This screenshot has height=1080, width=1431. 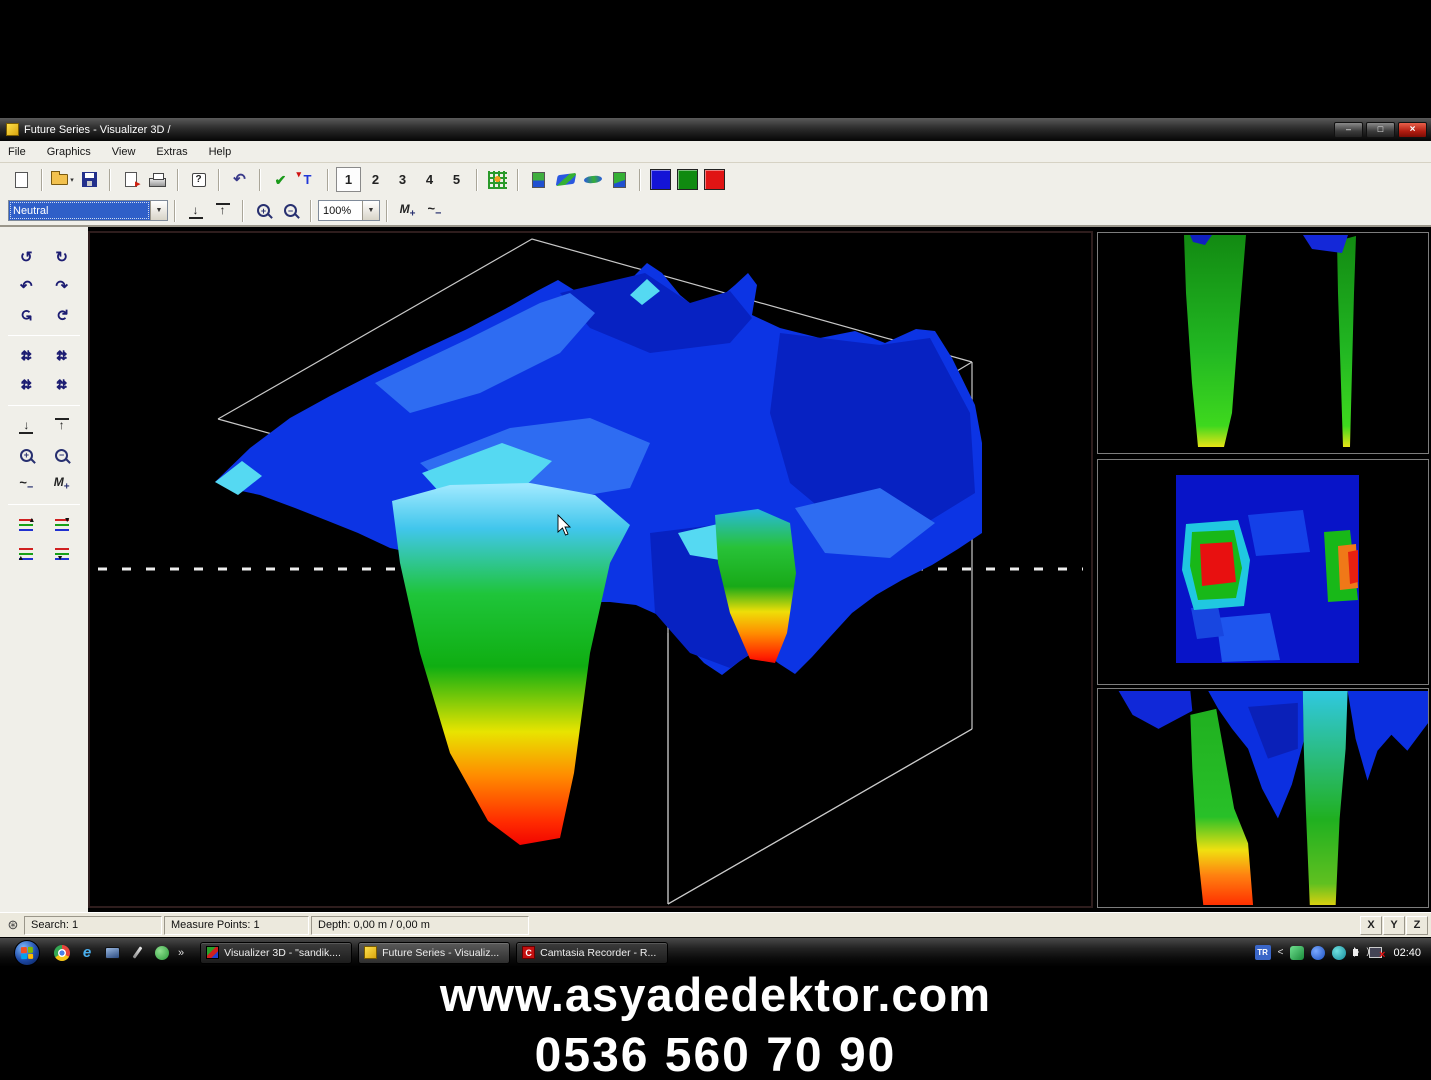 I want to click on tray-teal-icon, so click(x=1339, y=952).